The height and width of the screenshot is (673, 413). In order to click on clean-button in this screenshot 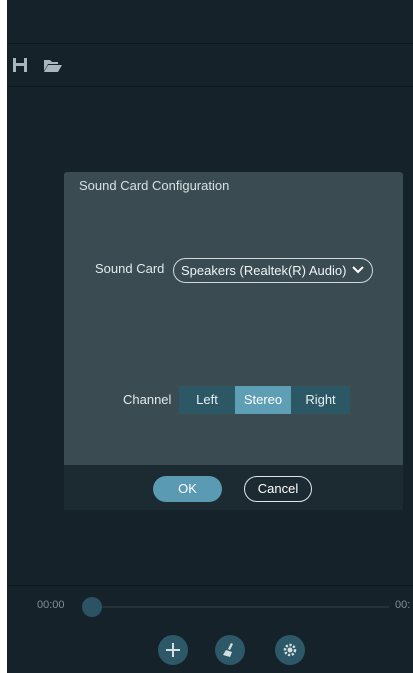, I will do `click(230, 650)`.